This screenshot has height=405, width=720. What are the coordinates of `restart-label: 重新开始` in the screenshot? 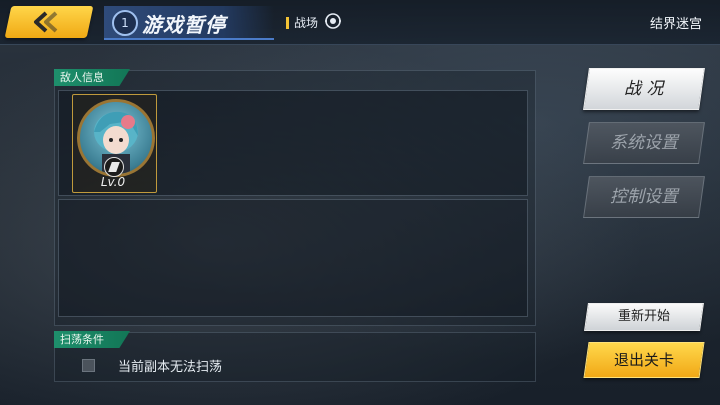 It's located at (643, 316).